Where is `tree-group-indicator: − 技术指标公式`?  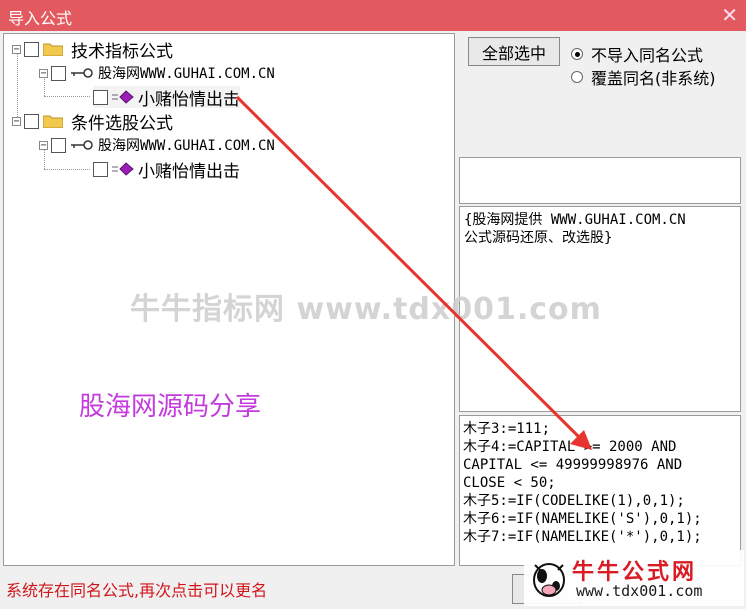
tree-group-indicator: − 技术指标公式 is located at coordinates (92, 50).